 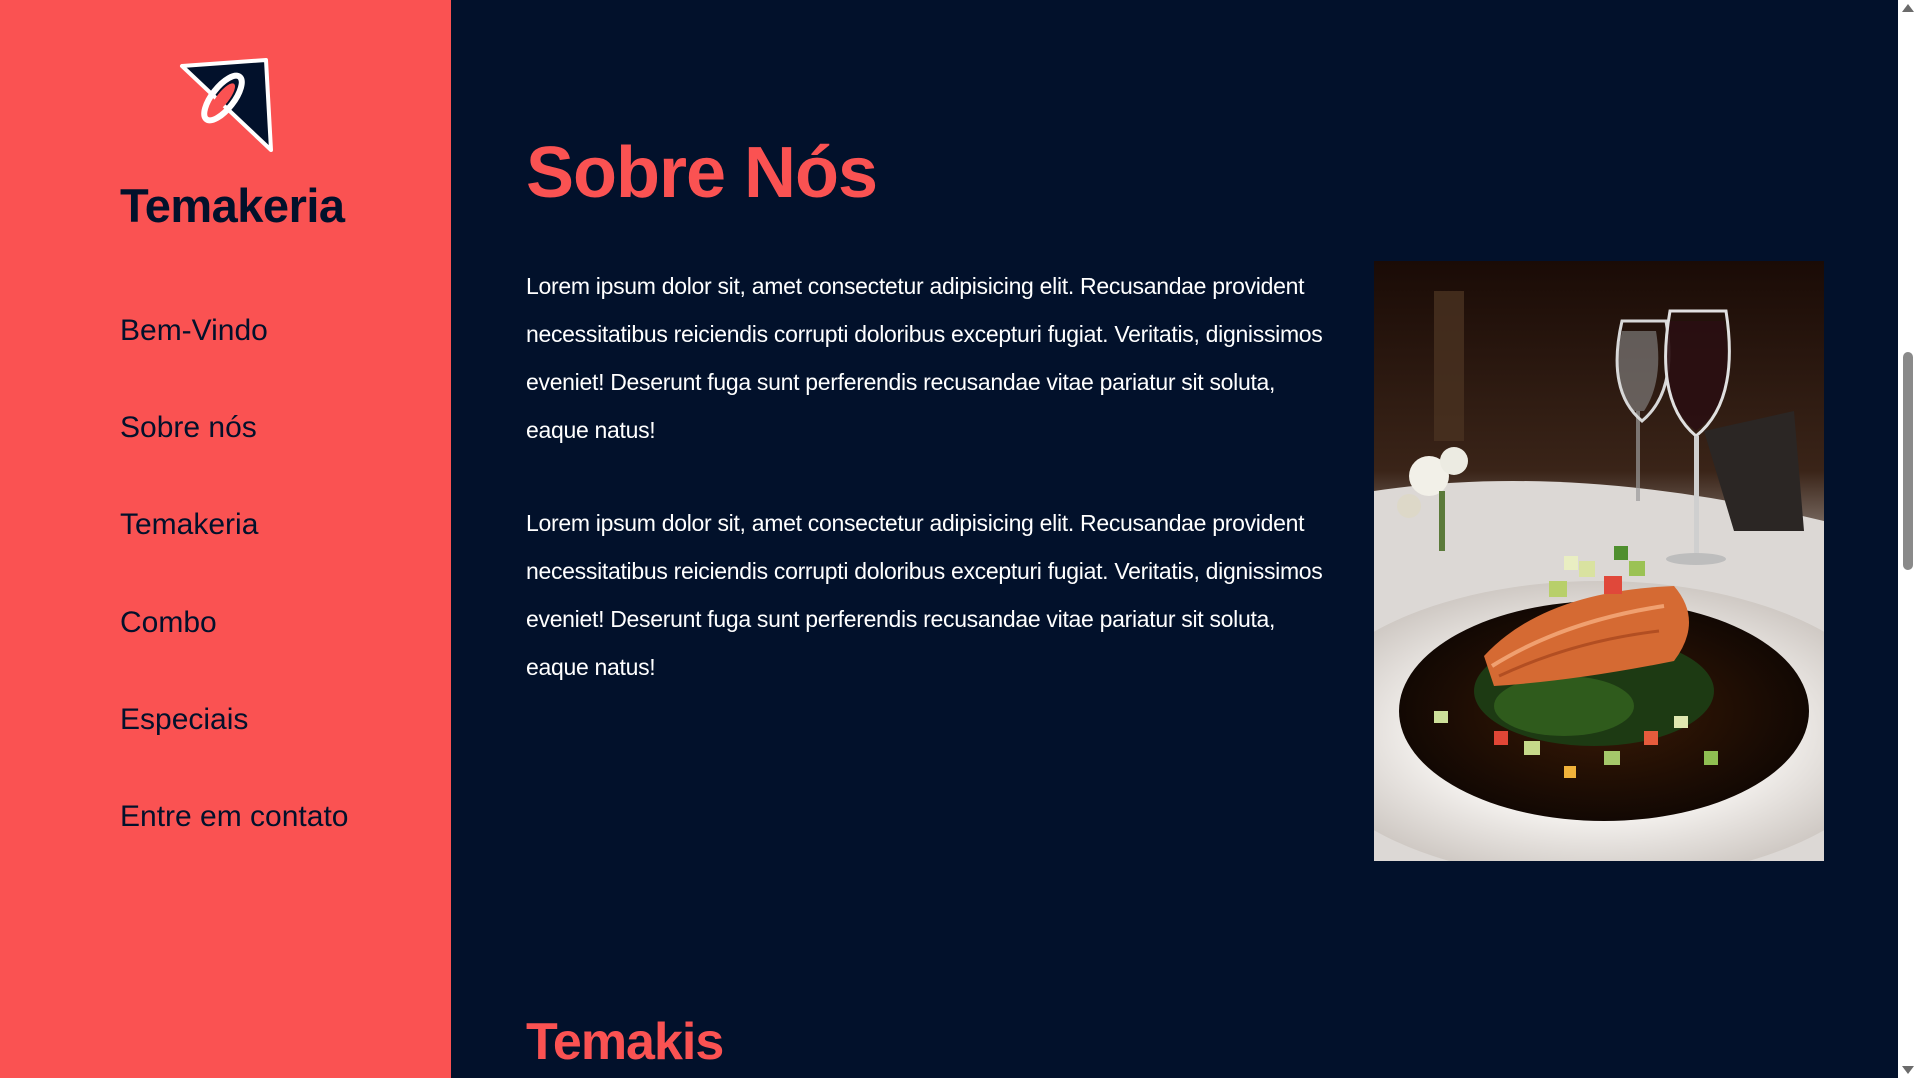 I want to click on scrollbar, so click(x=1908, y=539).